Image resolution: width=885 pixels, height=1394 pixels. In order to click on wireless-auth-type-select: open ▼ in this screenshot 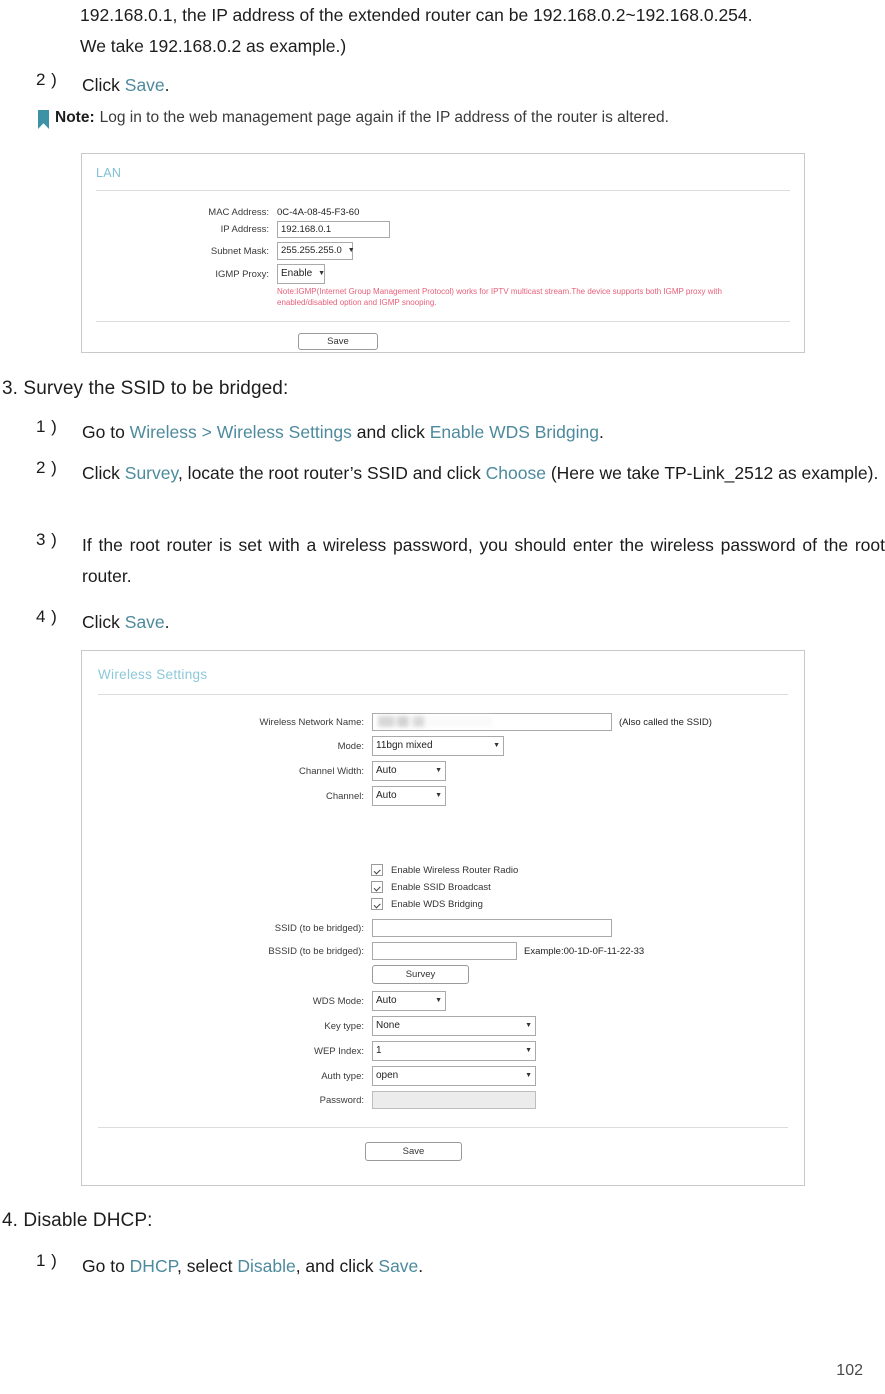, I will do `click(454, 1076)`.